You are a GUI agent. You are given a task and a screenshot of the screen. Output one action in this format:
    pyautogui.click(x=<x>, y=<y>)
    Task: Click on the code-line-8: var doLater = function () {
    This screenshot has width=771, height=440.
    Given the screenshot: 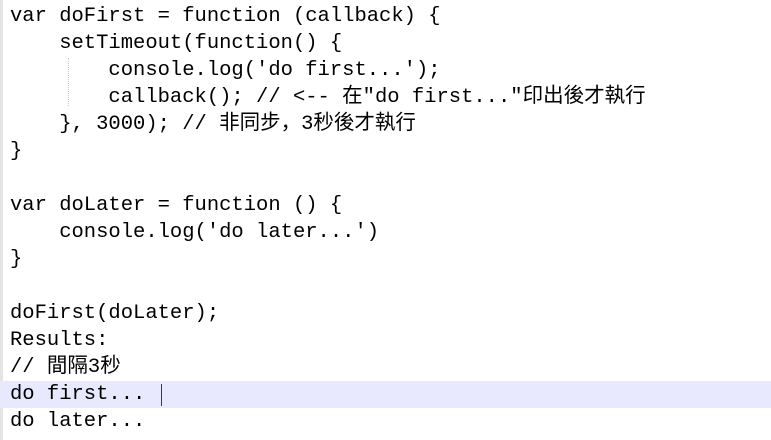 What is the action you would take?
    pyautogui.click(x=385, y=205)
    